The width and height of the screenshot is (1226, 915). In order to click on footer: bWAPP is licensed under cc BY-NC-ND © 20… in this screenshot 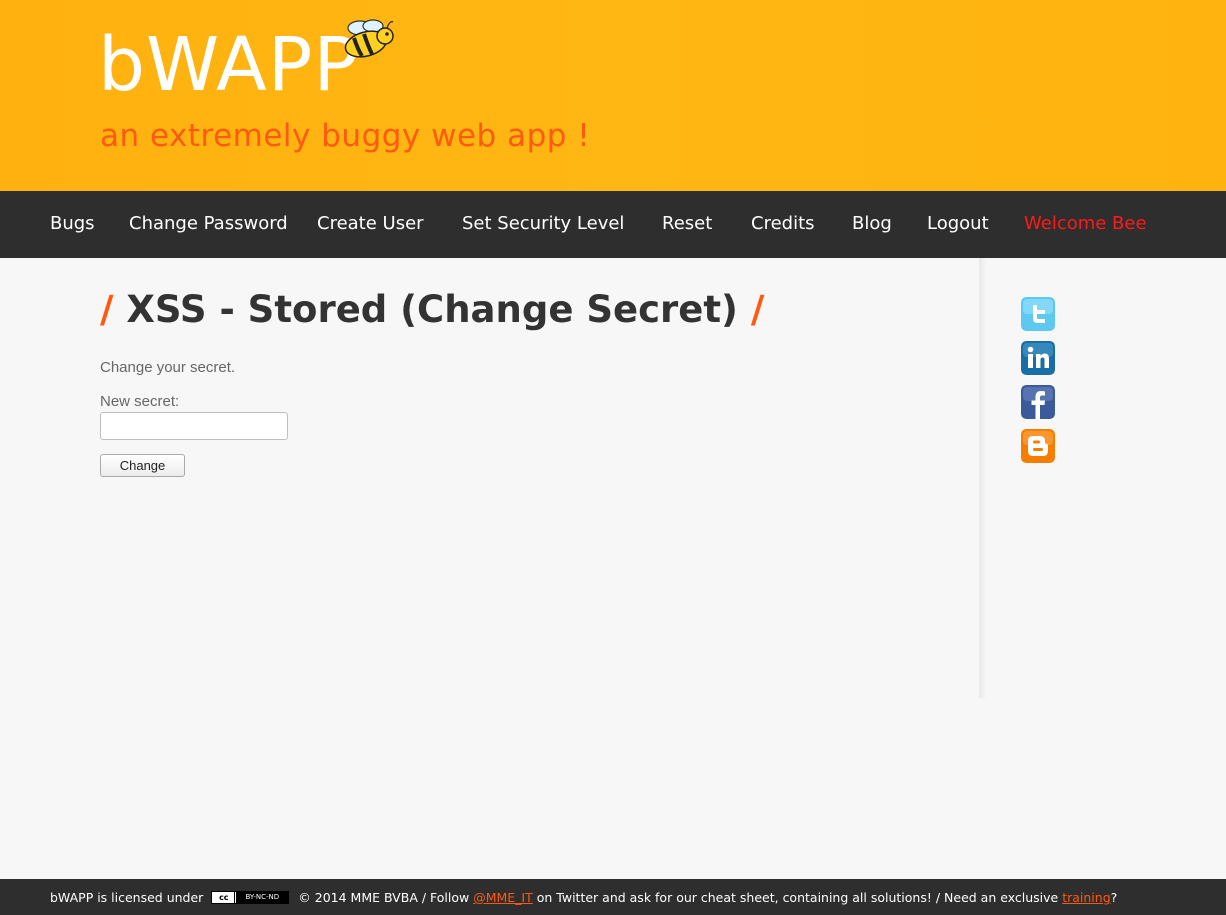, I will do `click(613, 897)`.